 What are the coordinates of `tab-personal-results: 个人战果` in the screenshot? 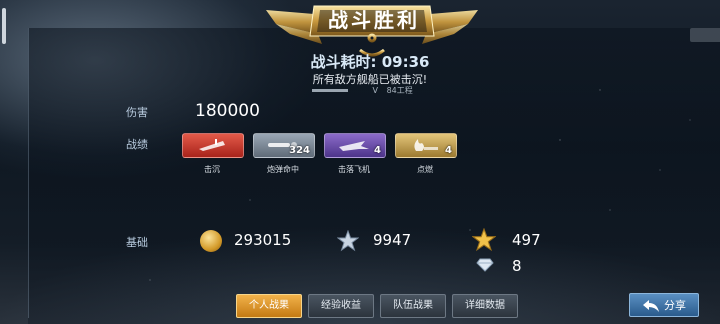 It's located at (269, 306).